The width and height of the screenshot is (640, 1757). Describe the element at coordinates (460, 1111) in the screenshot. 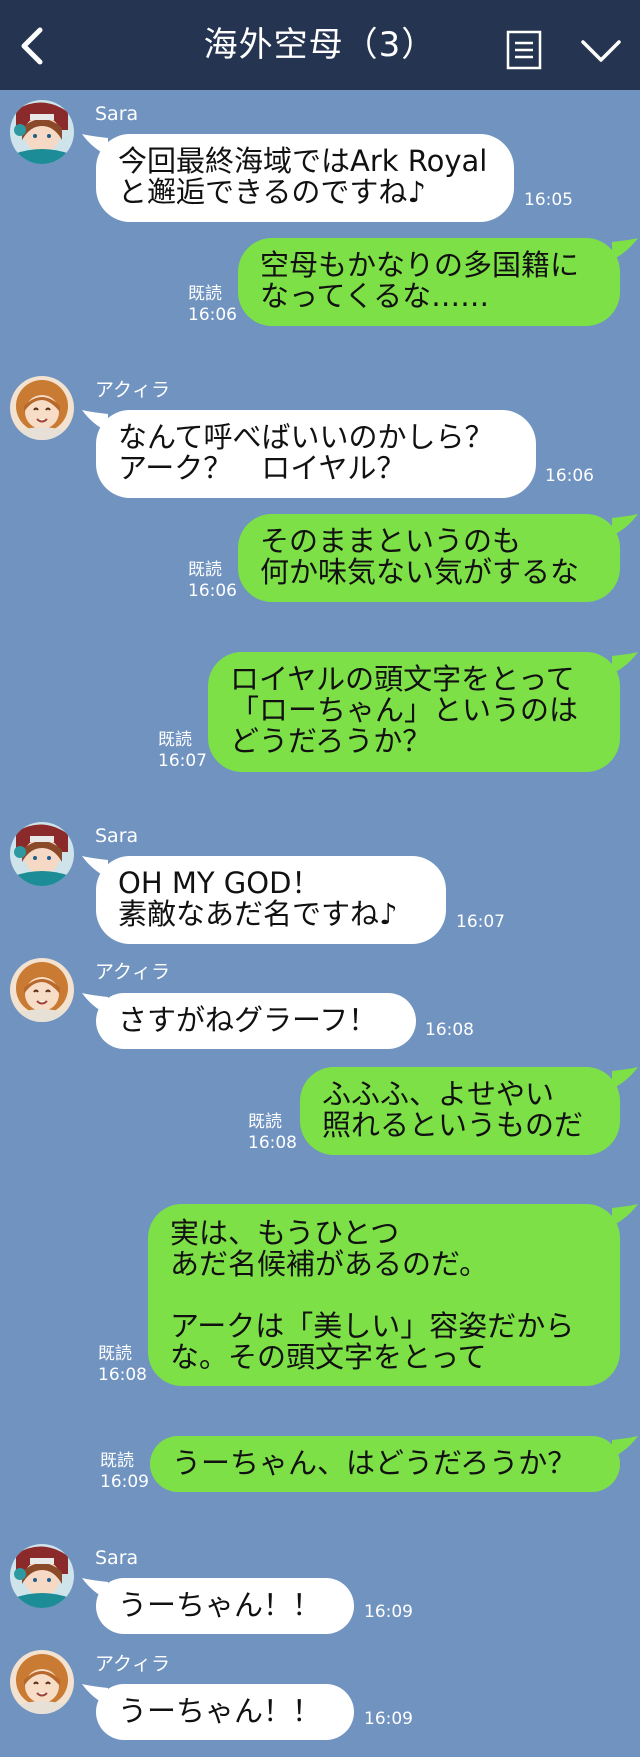

I see `message-bubble: ふふふ、よせやい 照れるというものだ` at that location.